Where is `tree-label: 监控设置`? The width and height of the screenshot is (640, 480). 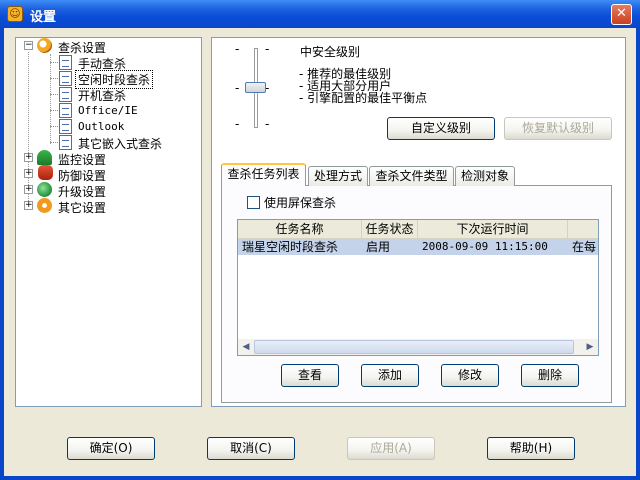 tree-label: 监控设置 is located at coordinates (82, 160).